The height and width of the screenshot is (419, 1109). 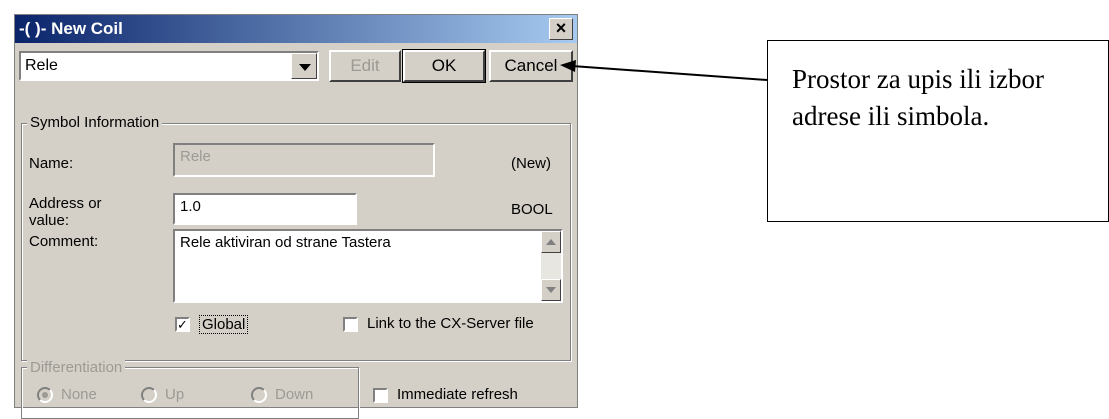 I want to click on immediate-refresh-label: Immediate refresh, so click(x=457, y=394).